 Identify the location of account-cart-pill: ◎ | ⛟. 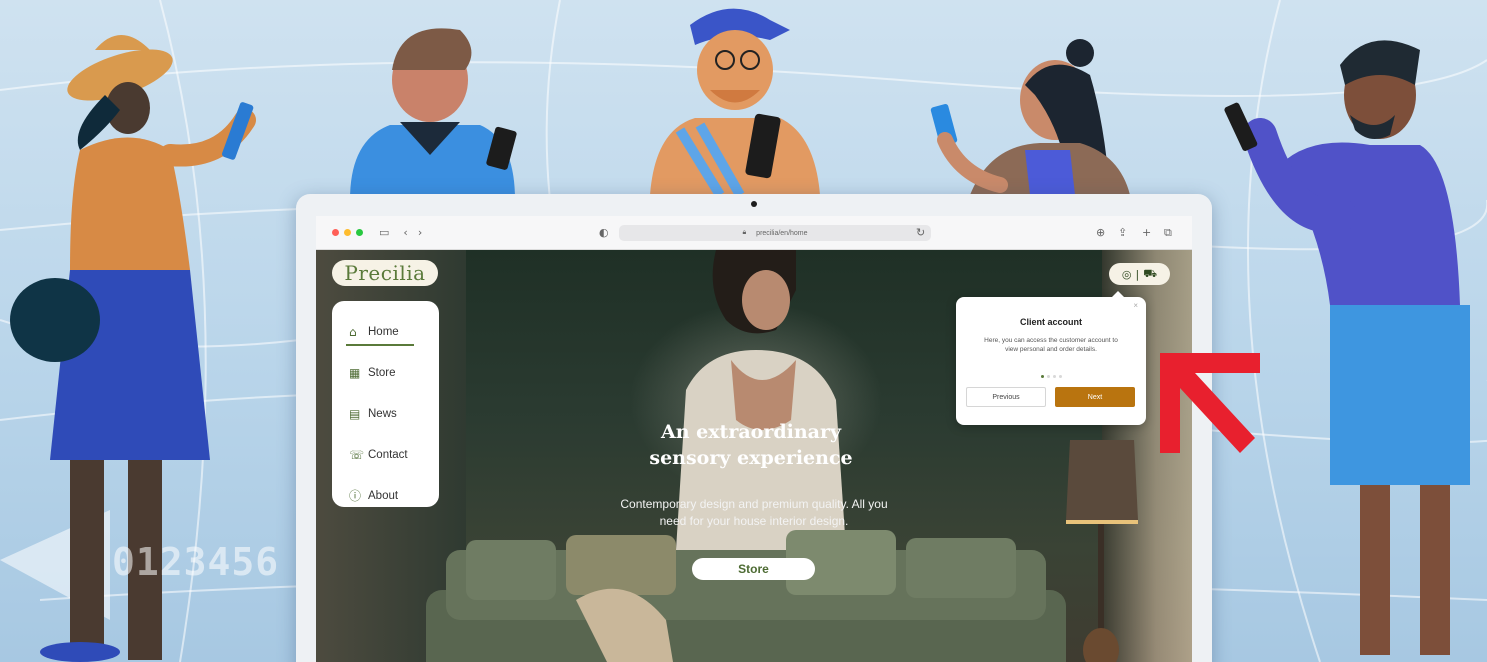
(1139, 274).